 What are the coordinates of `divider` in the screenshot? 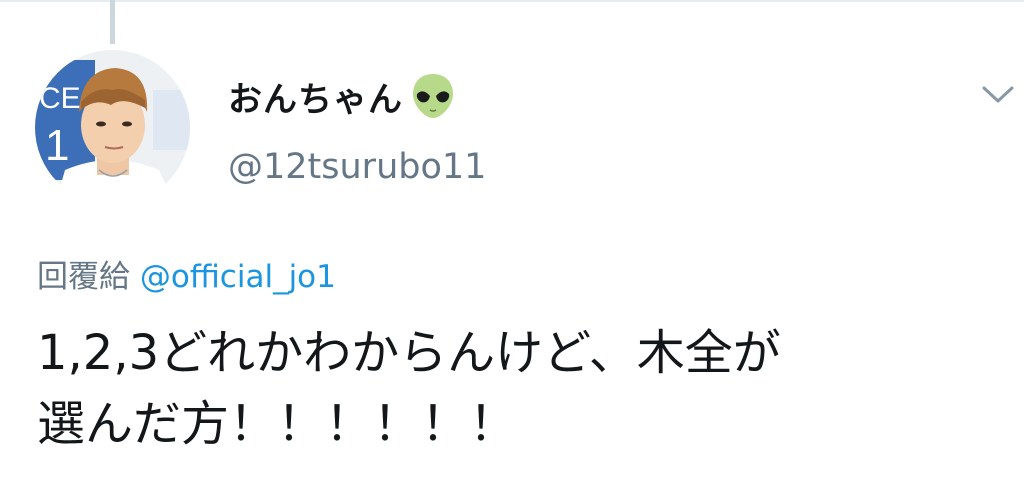 It's located at (512, 1).